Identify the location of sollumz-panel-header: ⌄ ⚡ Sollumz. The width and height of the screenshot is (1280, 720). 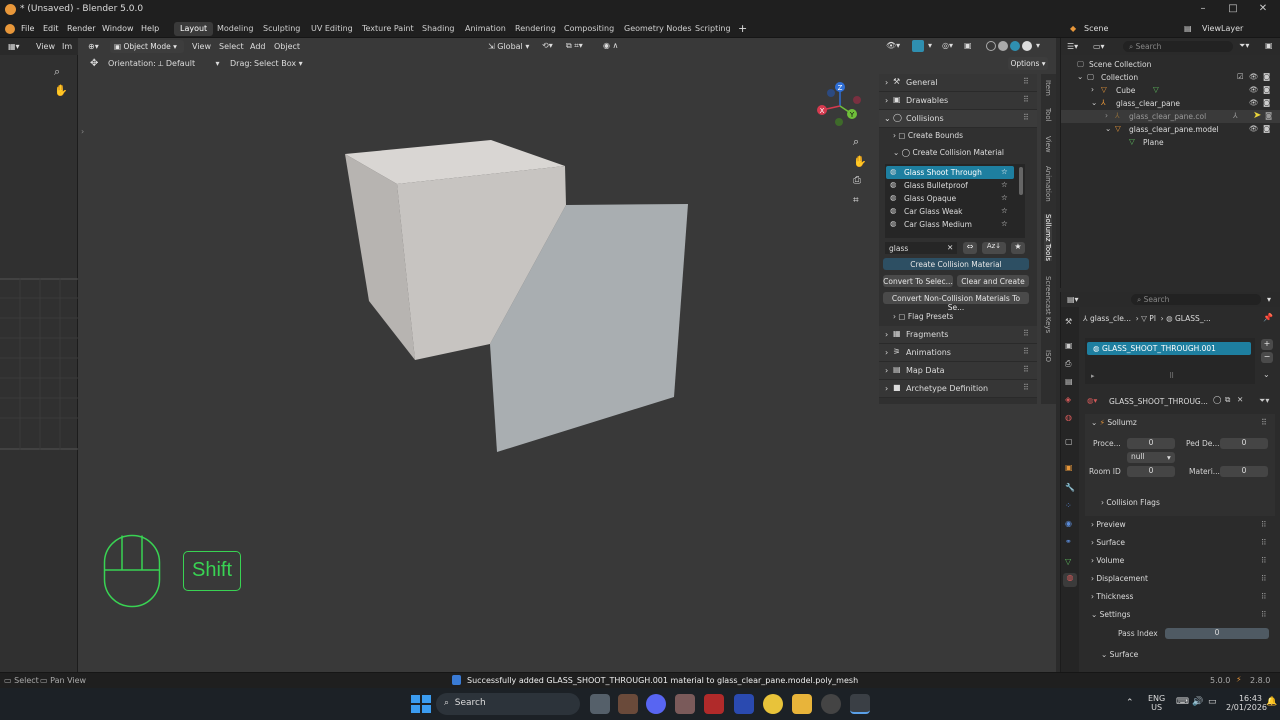
(1114, 422).